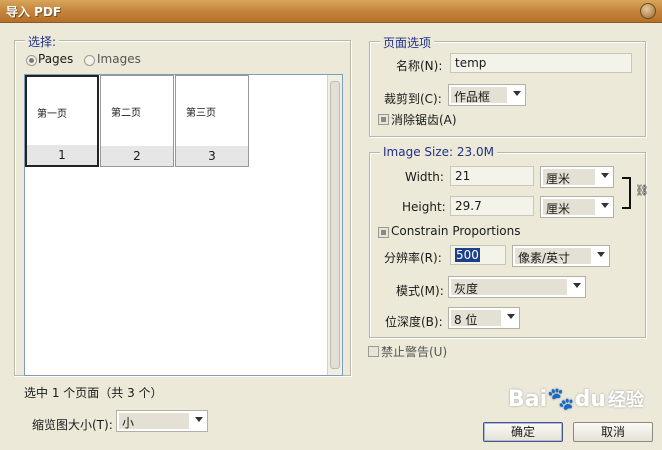 The width and height of the screenshot is (662, 450). I want to click on resolution-label: 分辨率(R):, so click(413, 258).